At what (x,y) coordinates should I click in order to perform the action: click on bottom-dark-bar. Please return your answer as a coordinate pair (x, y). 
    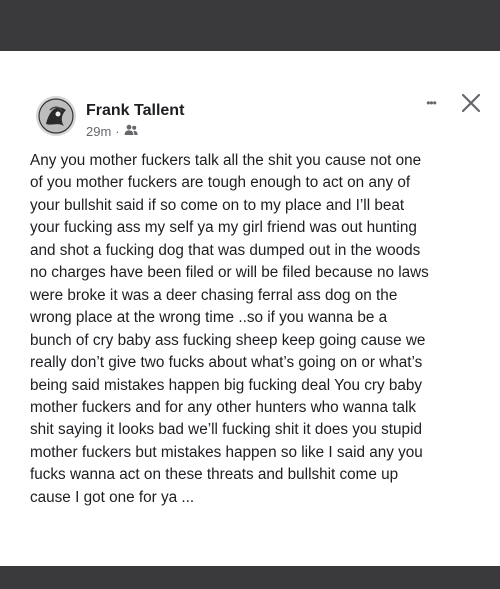
    Looking at the image, I should click on (250, 577).